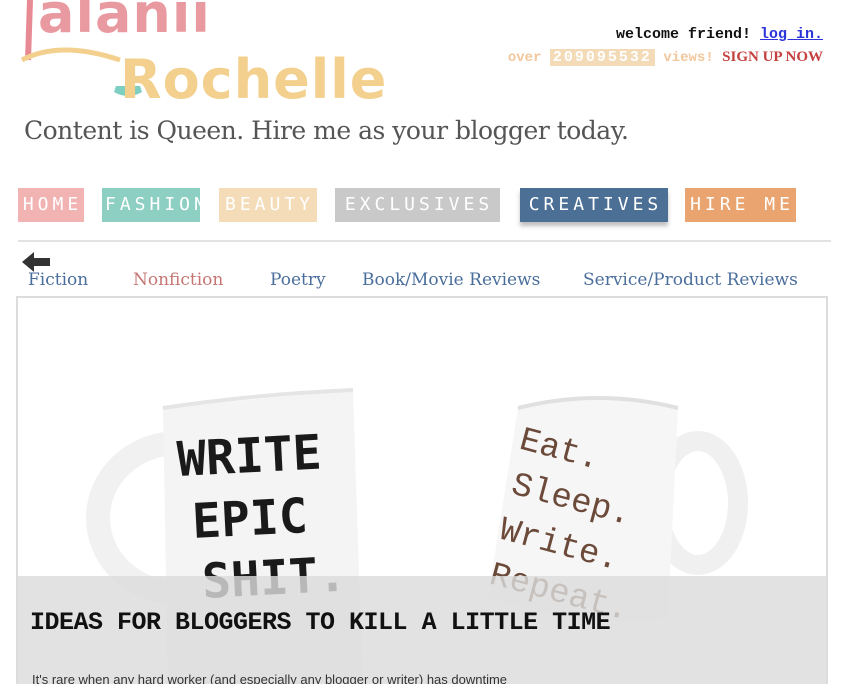 The image size is (845, 684). I want to click on views-count: 209095532, so click(602, 57).